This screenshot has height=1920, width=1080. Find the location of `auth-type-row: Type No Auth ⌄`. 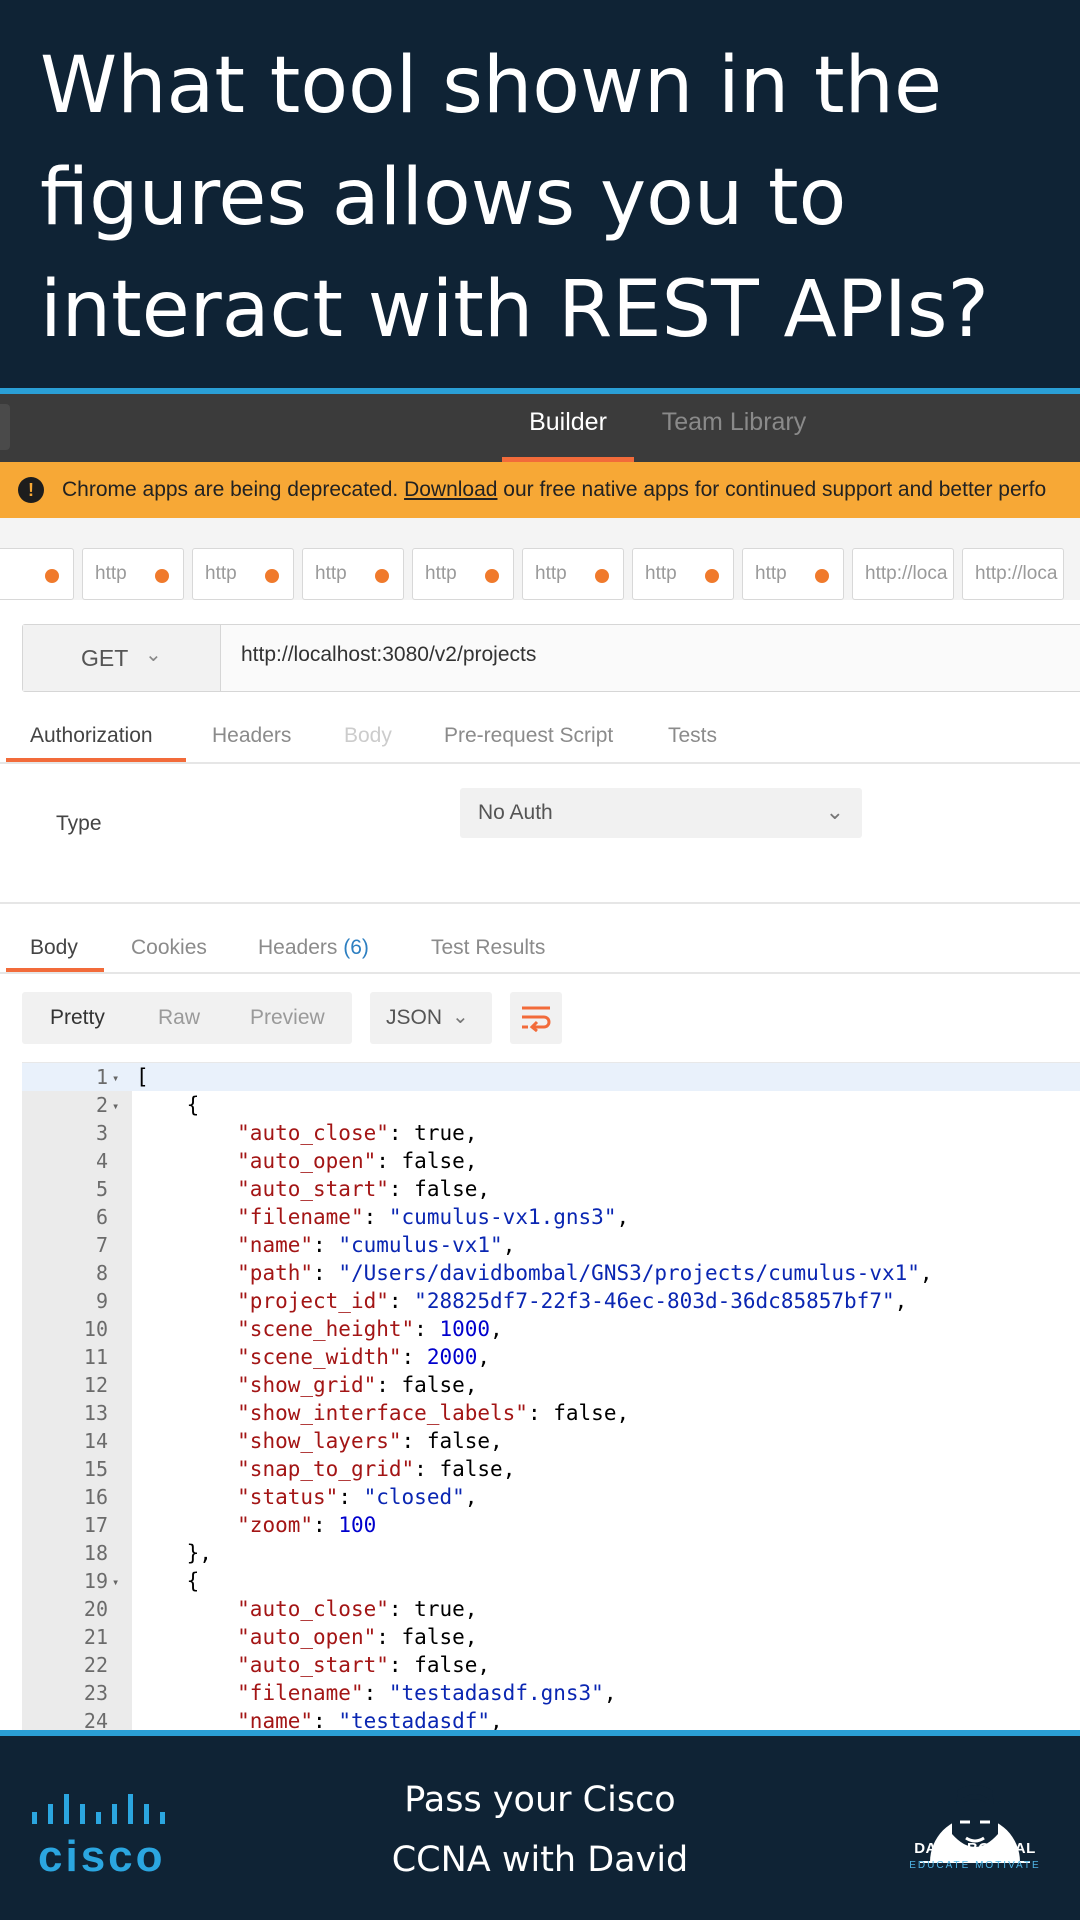

auth-type-row: Type No Auth ⌄ is located at coordinates (540, 829).